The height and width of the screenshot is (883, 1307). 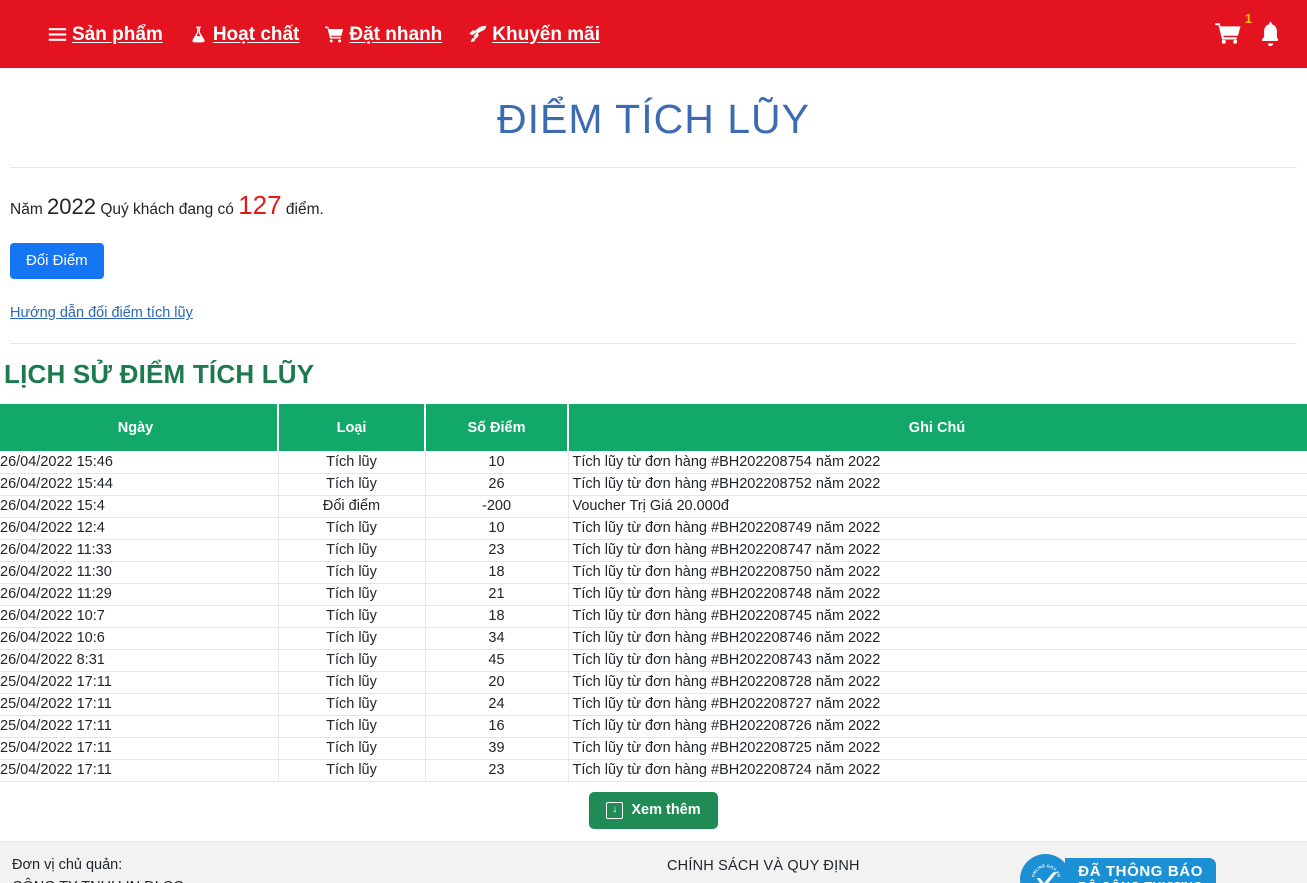 What do you see at coordinates (937, 428) in the screenshot?
I see `column-header-note: Ghi Chú` at bounding box center [937, 428].